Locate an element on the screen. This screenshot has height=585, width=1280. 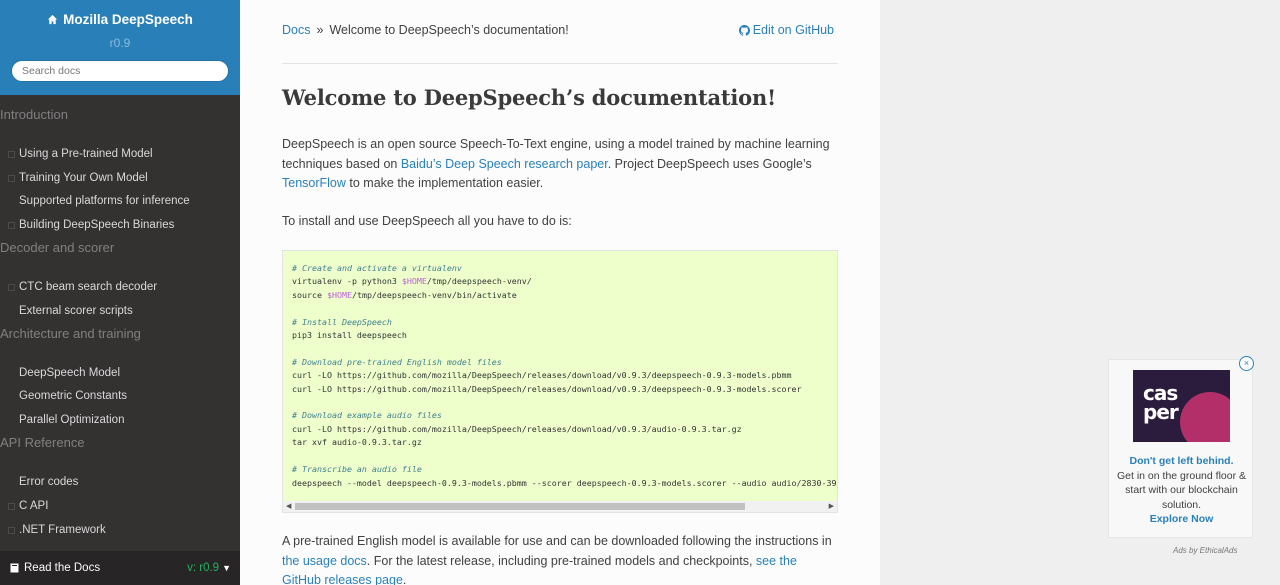
header-divider is located at coordinates (560, 63).